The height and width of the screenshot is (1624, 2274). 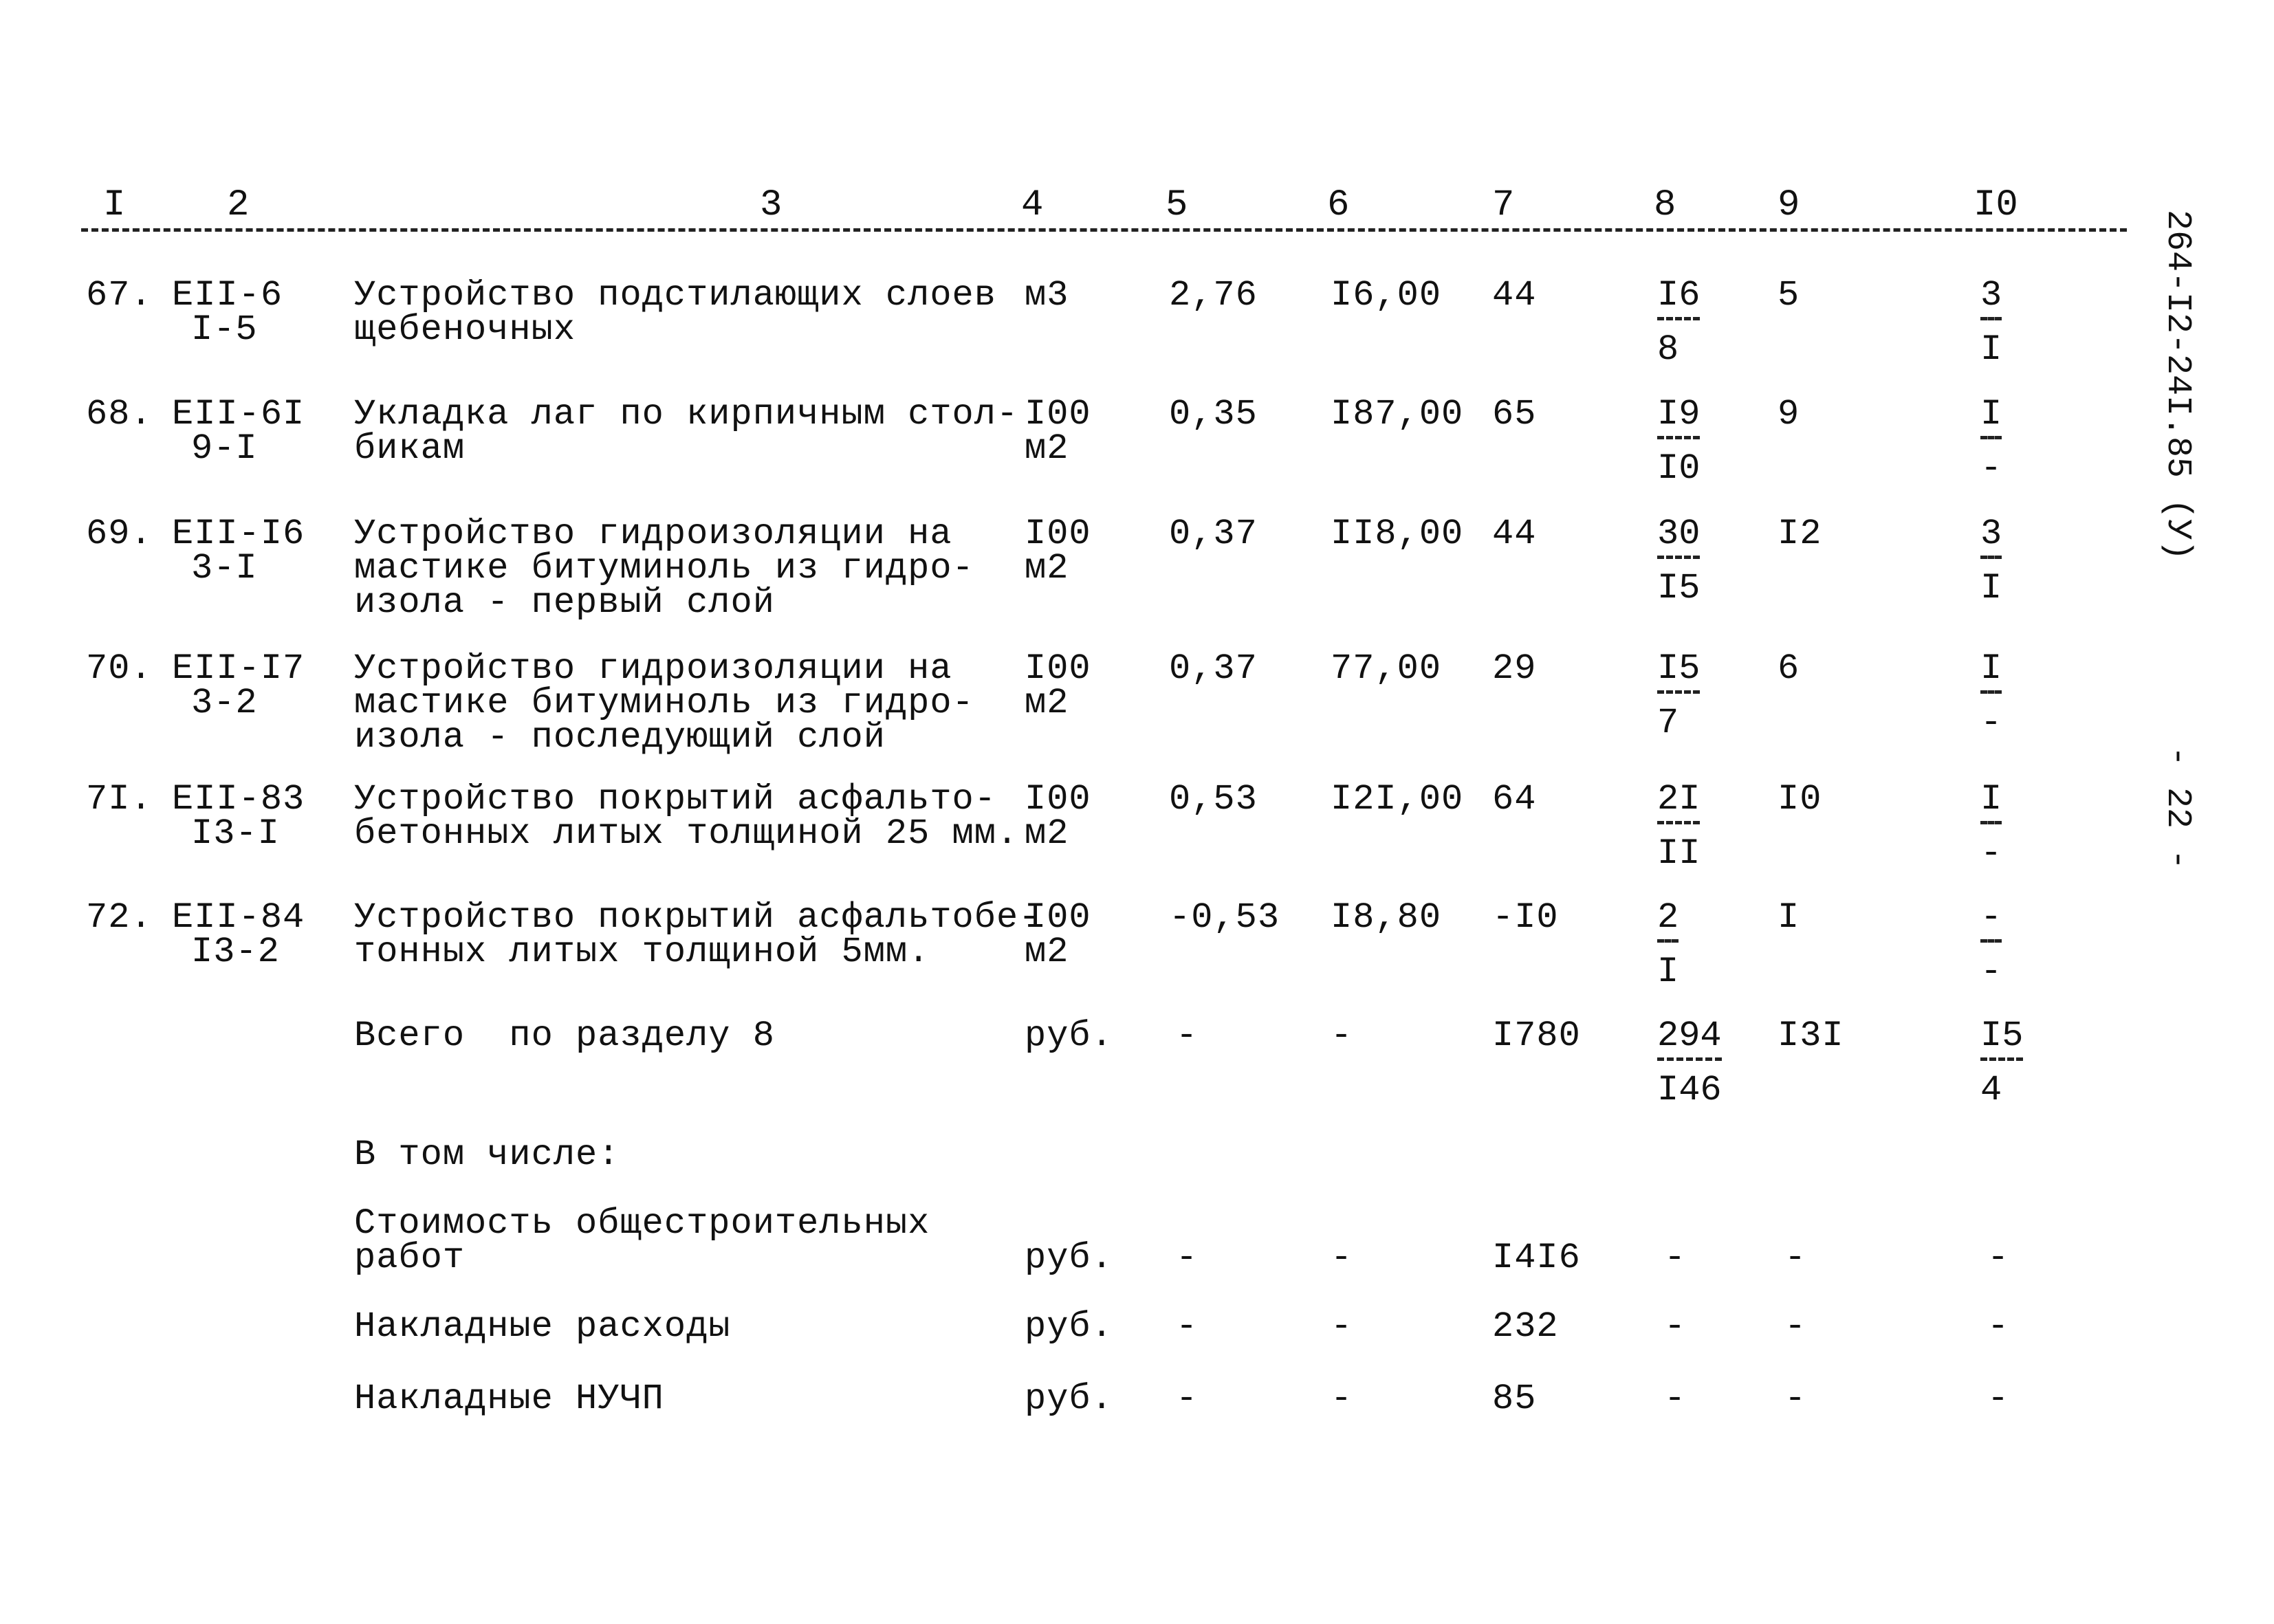 What do you see at coordinates (1177, 205) in the screenshot?
I see `header-col-5: 5` at bounding box center [1177, 205].